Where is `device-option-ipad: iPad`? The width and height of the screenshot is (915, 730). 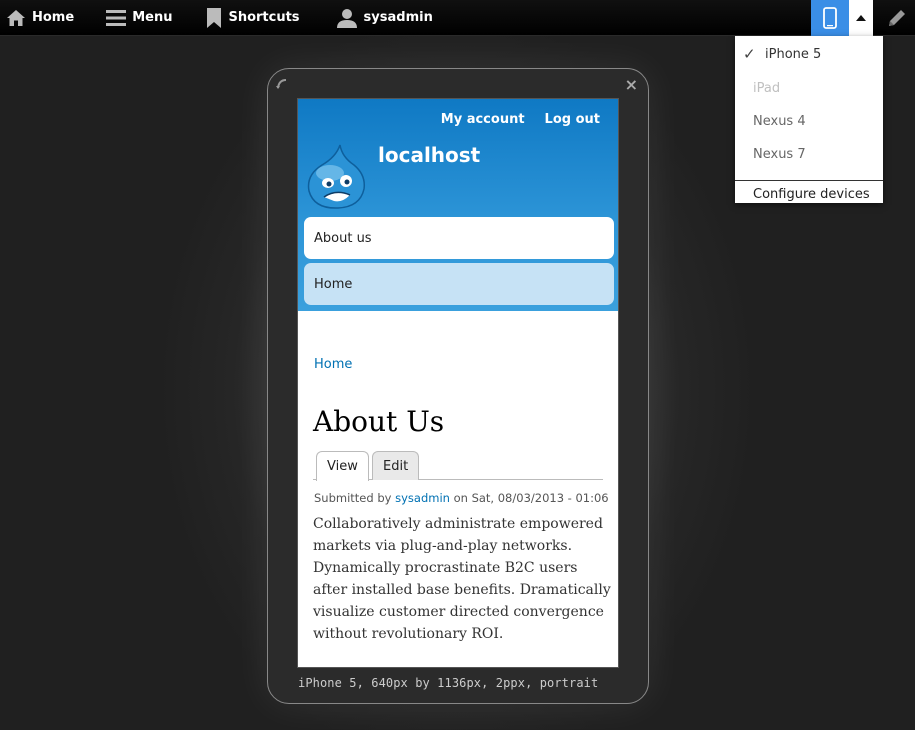
device-option-ipad: iPad is located at coordinates (809, 88).